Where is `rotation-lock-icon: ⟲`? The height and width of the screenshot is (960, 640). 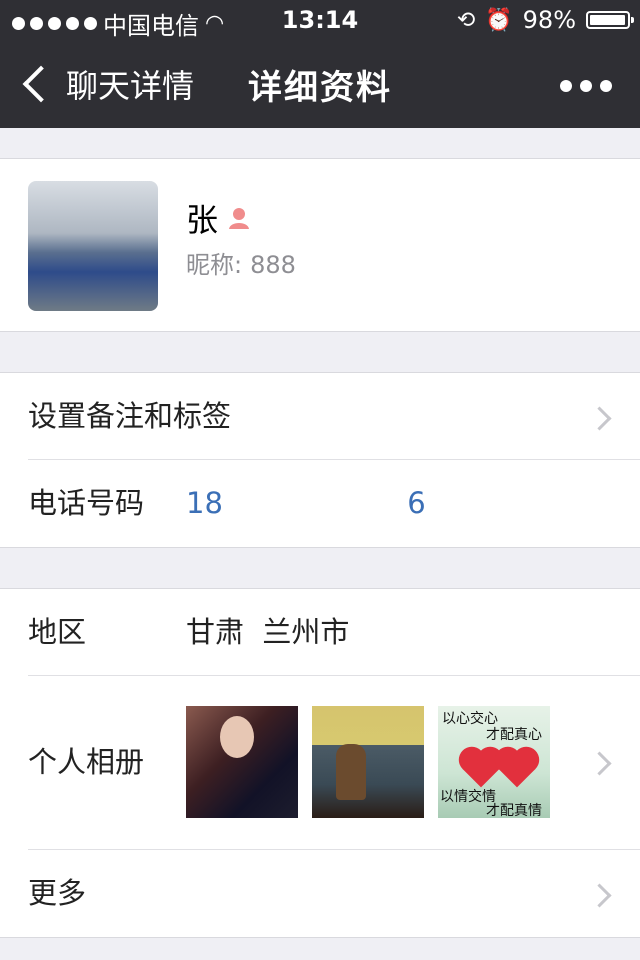
rotation-lock-icon: ⟲ is located at coordinates (466, 20).